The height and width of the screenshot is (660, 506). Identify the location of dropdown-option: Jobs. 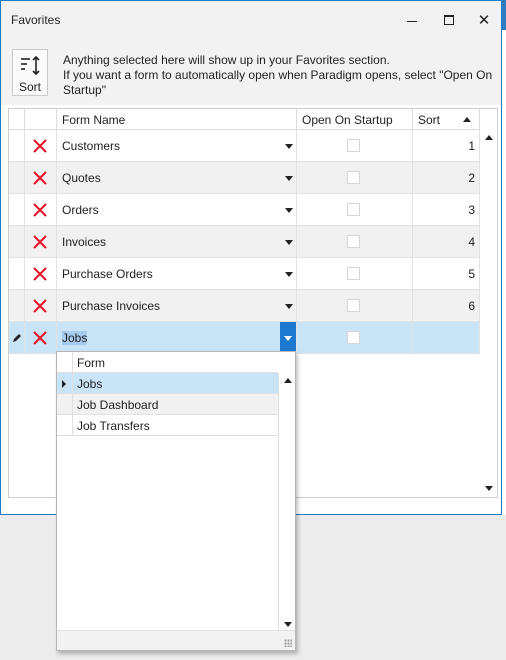
(167, 383).